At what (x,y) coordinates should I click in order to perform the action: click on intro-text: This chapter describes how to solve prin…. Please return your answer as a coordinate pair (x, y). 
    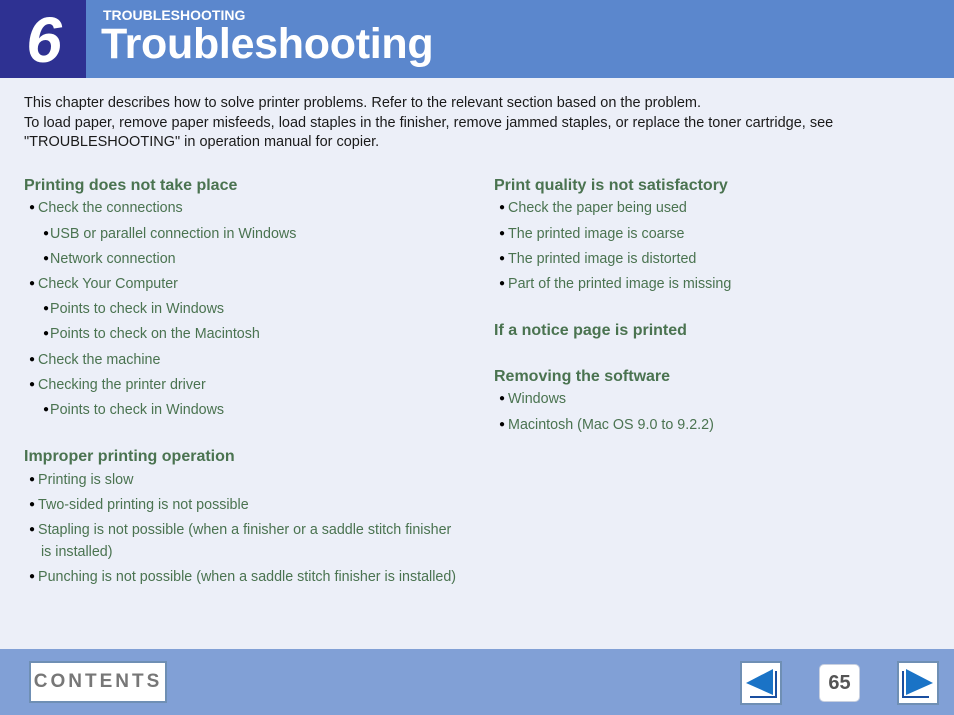
    Looking at the image, I should click on (474, 123).